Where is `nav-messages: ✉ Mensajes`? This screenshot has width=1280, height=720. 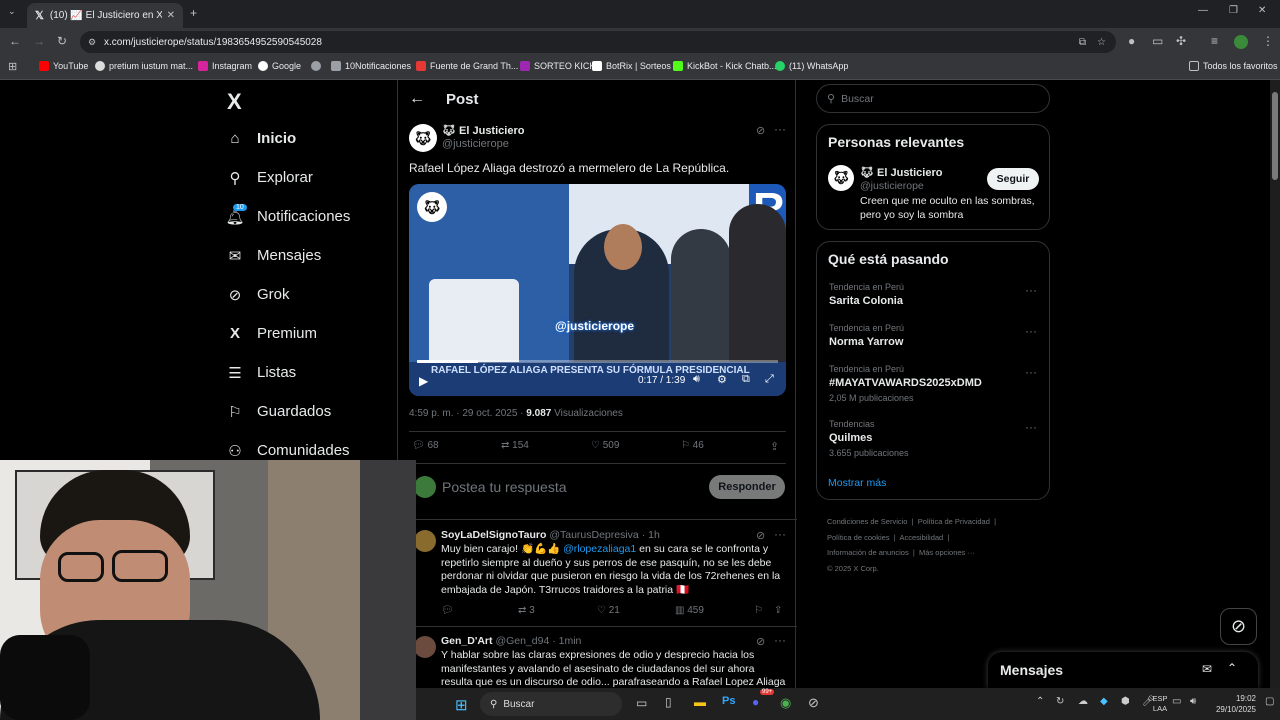
nav-messages: ✉ Mensajes is located at coordinates (274, 256).